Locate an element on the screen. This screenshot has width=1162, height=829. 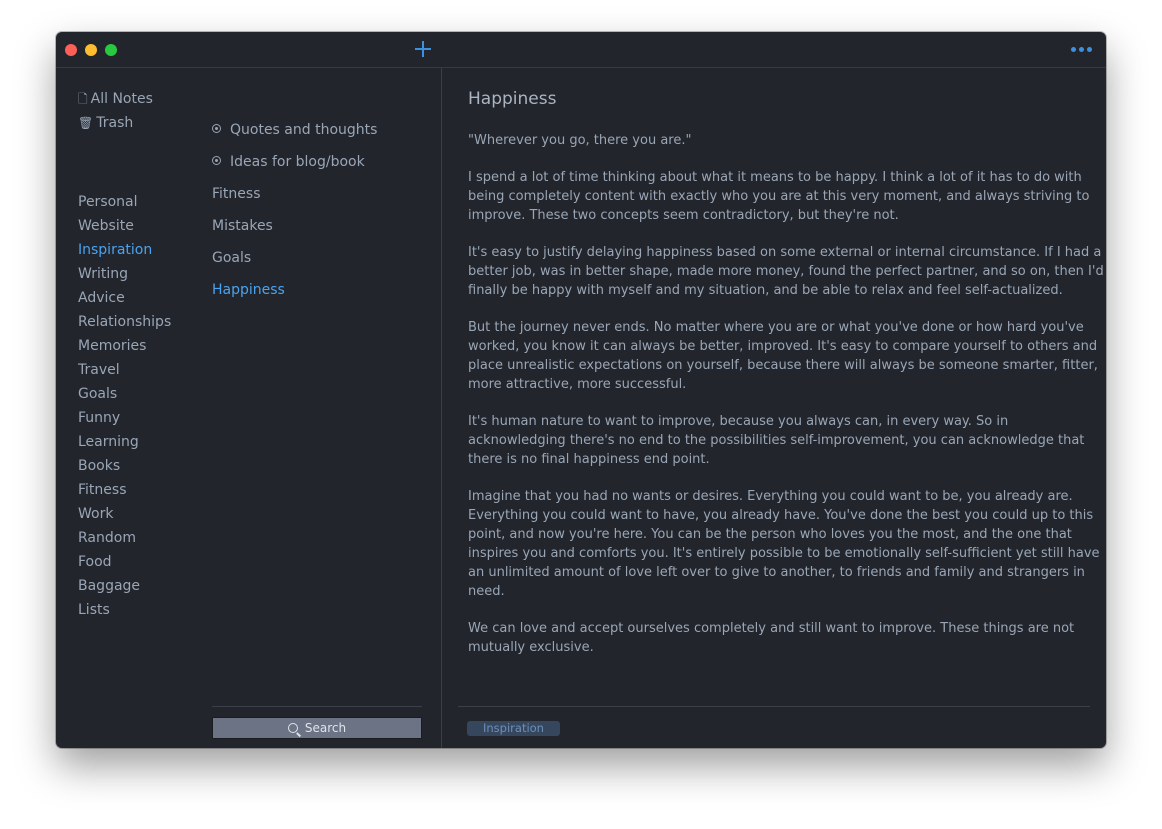
note-title: Happiness is located at coordinates (512, 99).